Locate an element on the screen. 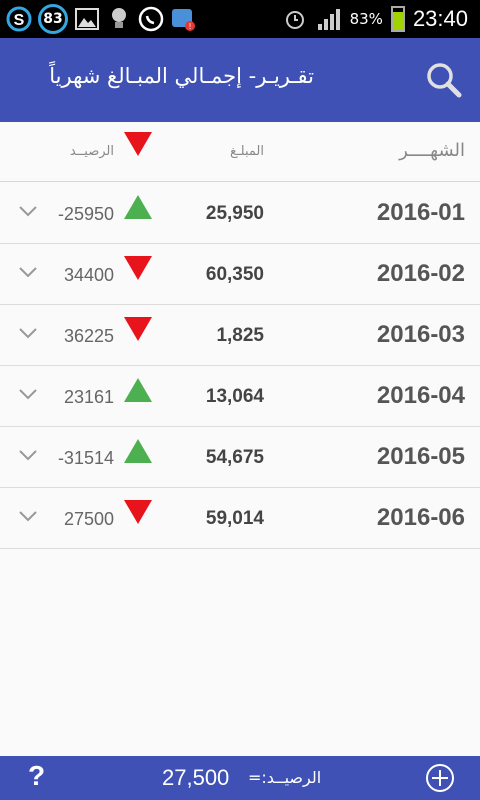  app-update-icon: ! is located at coordinates (183, 19).